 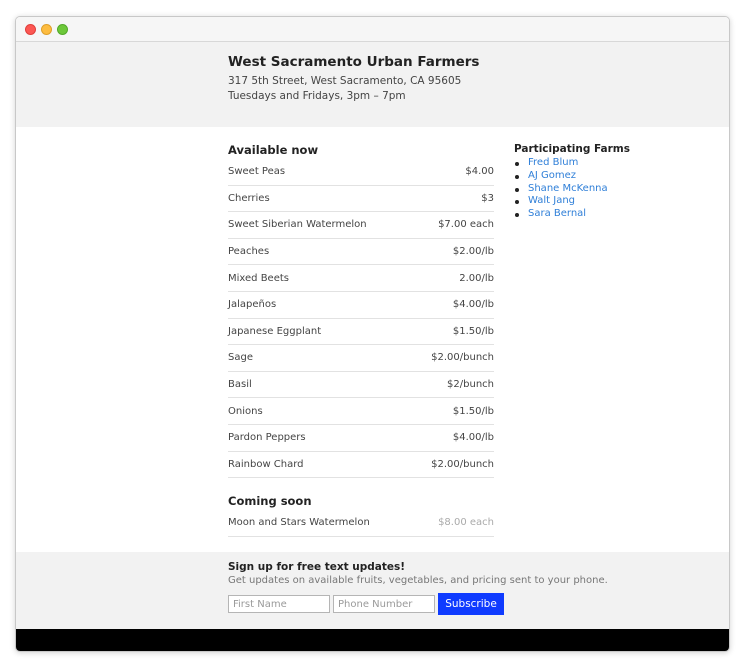 I want to click on farm-list-item: Walt Jang, so click(x=604, y=201).